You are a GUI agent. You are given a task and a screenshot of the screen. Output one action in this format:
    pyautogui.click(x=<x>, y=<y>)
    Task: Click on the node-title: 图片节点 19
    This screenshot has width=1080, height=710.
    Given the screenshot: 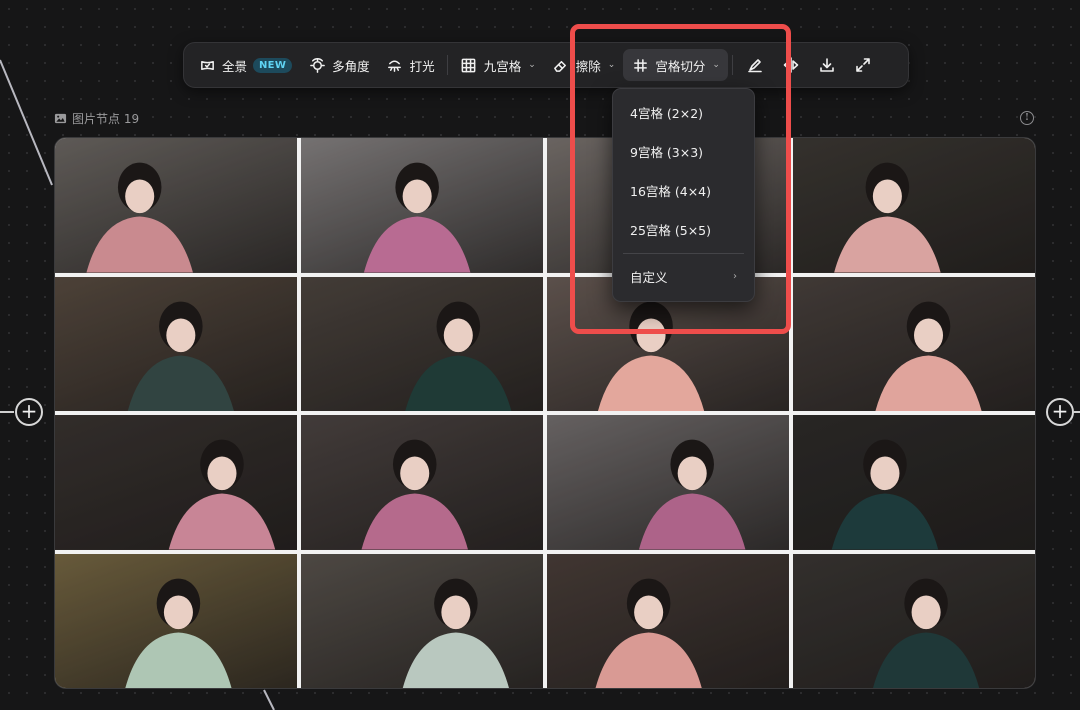 What is the action you would take?
    pyautogui.click(x=96, y=118)
    